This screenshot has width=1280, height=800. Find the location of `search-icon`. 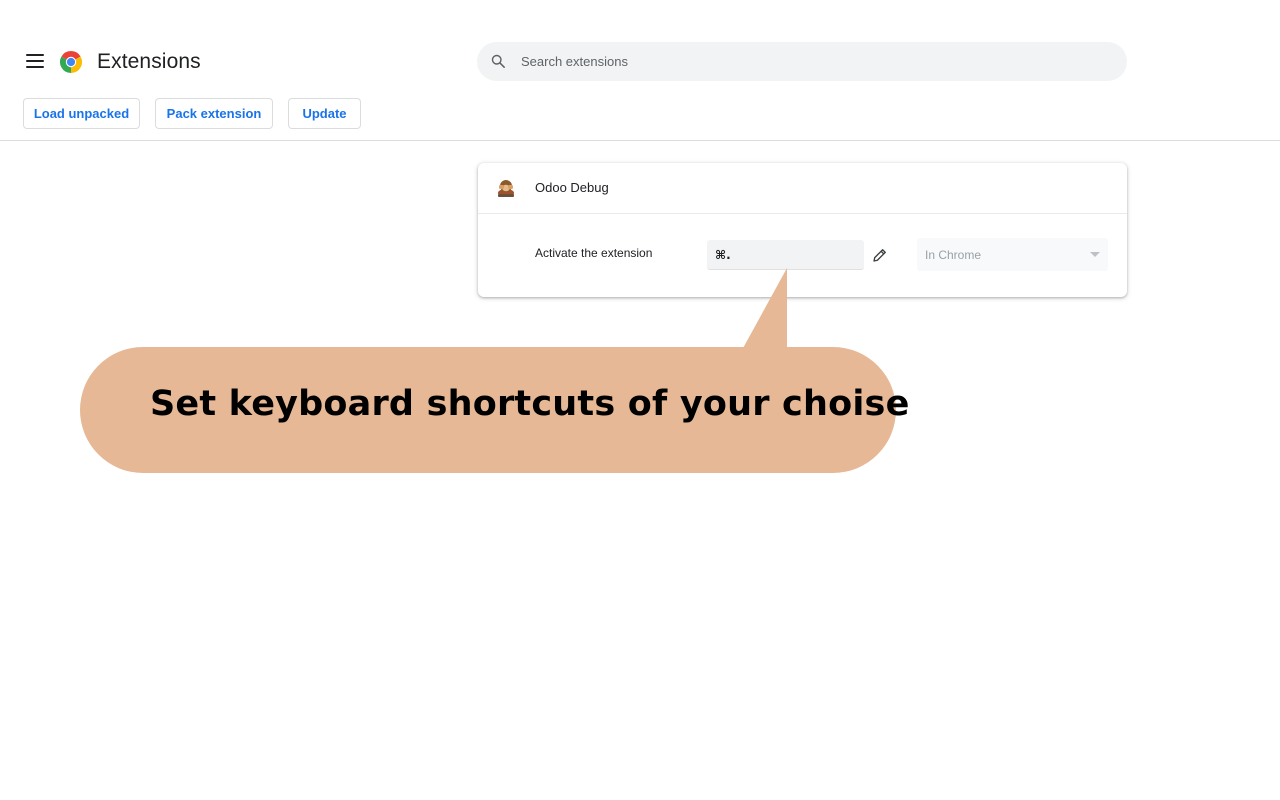

search-icon is located at coordinates (498, 61).